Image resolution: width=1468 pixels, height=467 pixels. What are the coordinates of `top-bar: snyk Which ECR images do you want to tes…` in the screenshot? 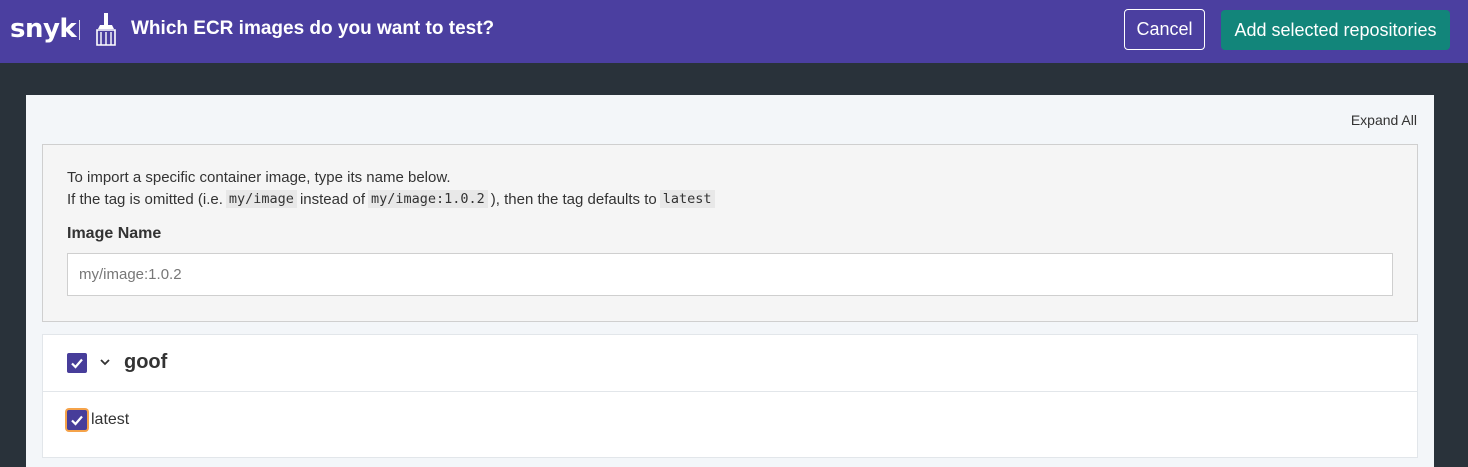 It's located at (734, 31).